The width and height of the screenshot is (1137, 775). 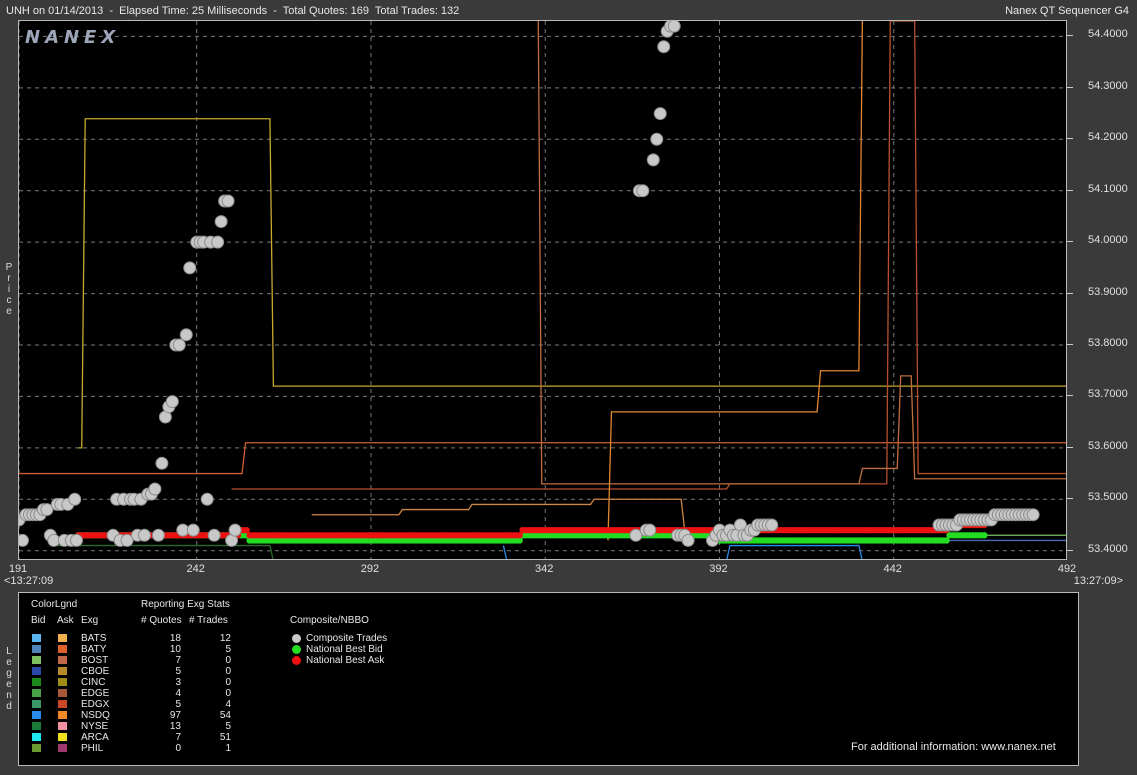 I want to click on y-tick-label: 54.2000, so click(x=1108, y=137).